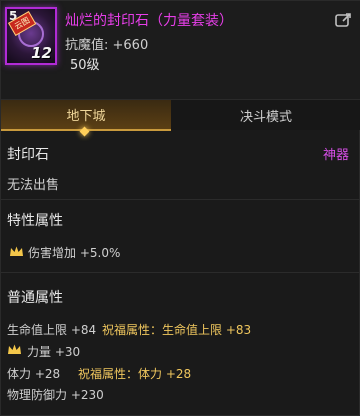 The height and width of the screenshot is (416, 360). I want to click on normal-attributes-title: 普通属性, so click(35, 298).